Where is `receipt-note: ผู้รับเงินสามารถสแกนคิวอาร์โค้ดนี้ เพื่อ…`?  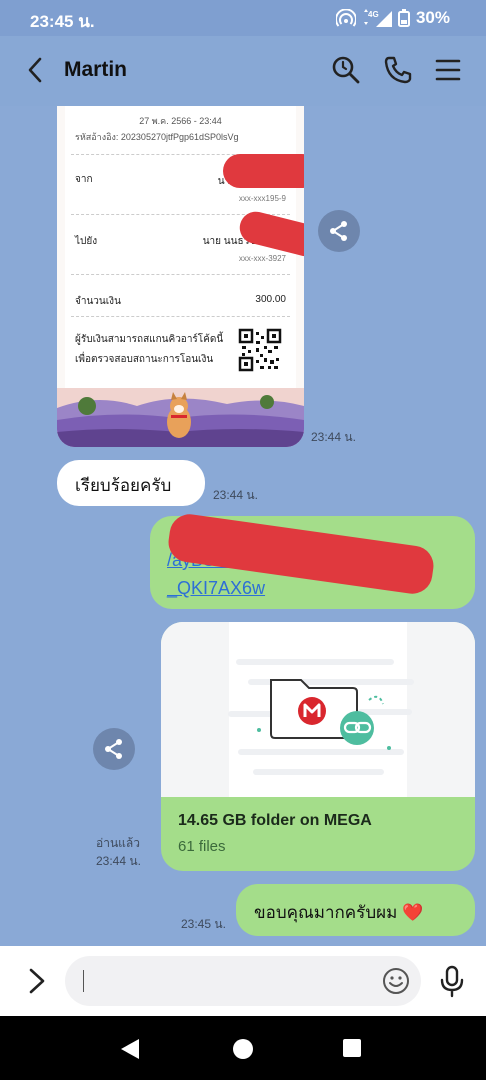 receipt-note: ผู้รับเงินสามารถสแกนคิวอาร์โค้ดนี้ เพื่อ… is located at coordinates (149, 349).